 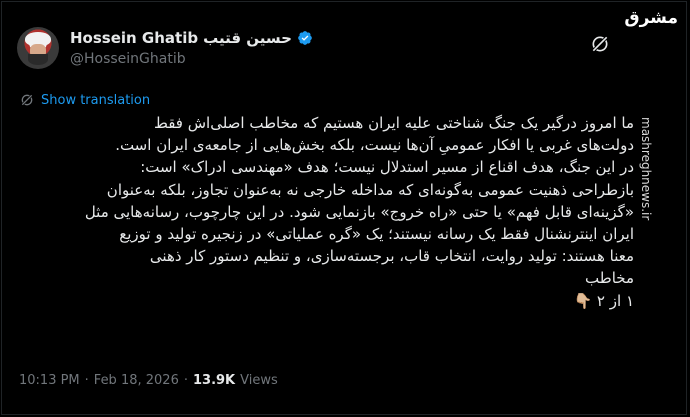 What do you see at coordinates (95, 100) in the screenshot?
I see `show-translation-label: Show translation` at bounding box center [95, 100].